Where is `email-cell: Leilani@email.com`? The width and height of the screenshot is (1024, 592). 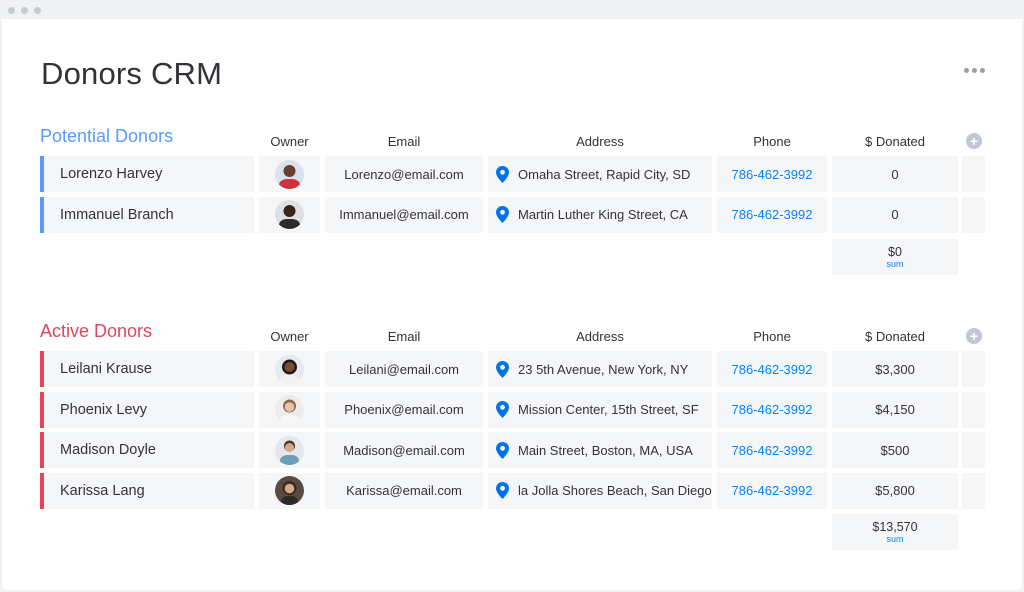
email-cell: Leilani@email.com is located at coordinates (404, 369).